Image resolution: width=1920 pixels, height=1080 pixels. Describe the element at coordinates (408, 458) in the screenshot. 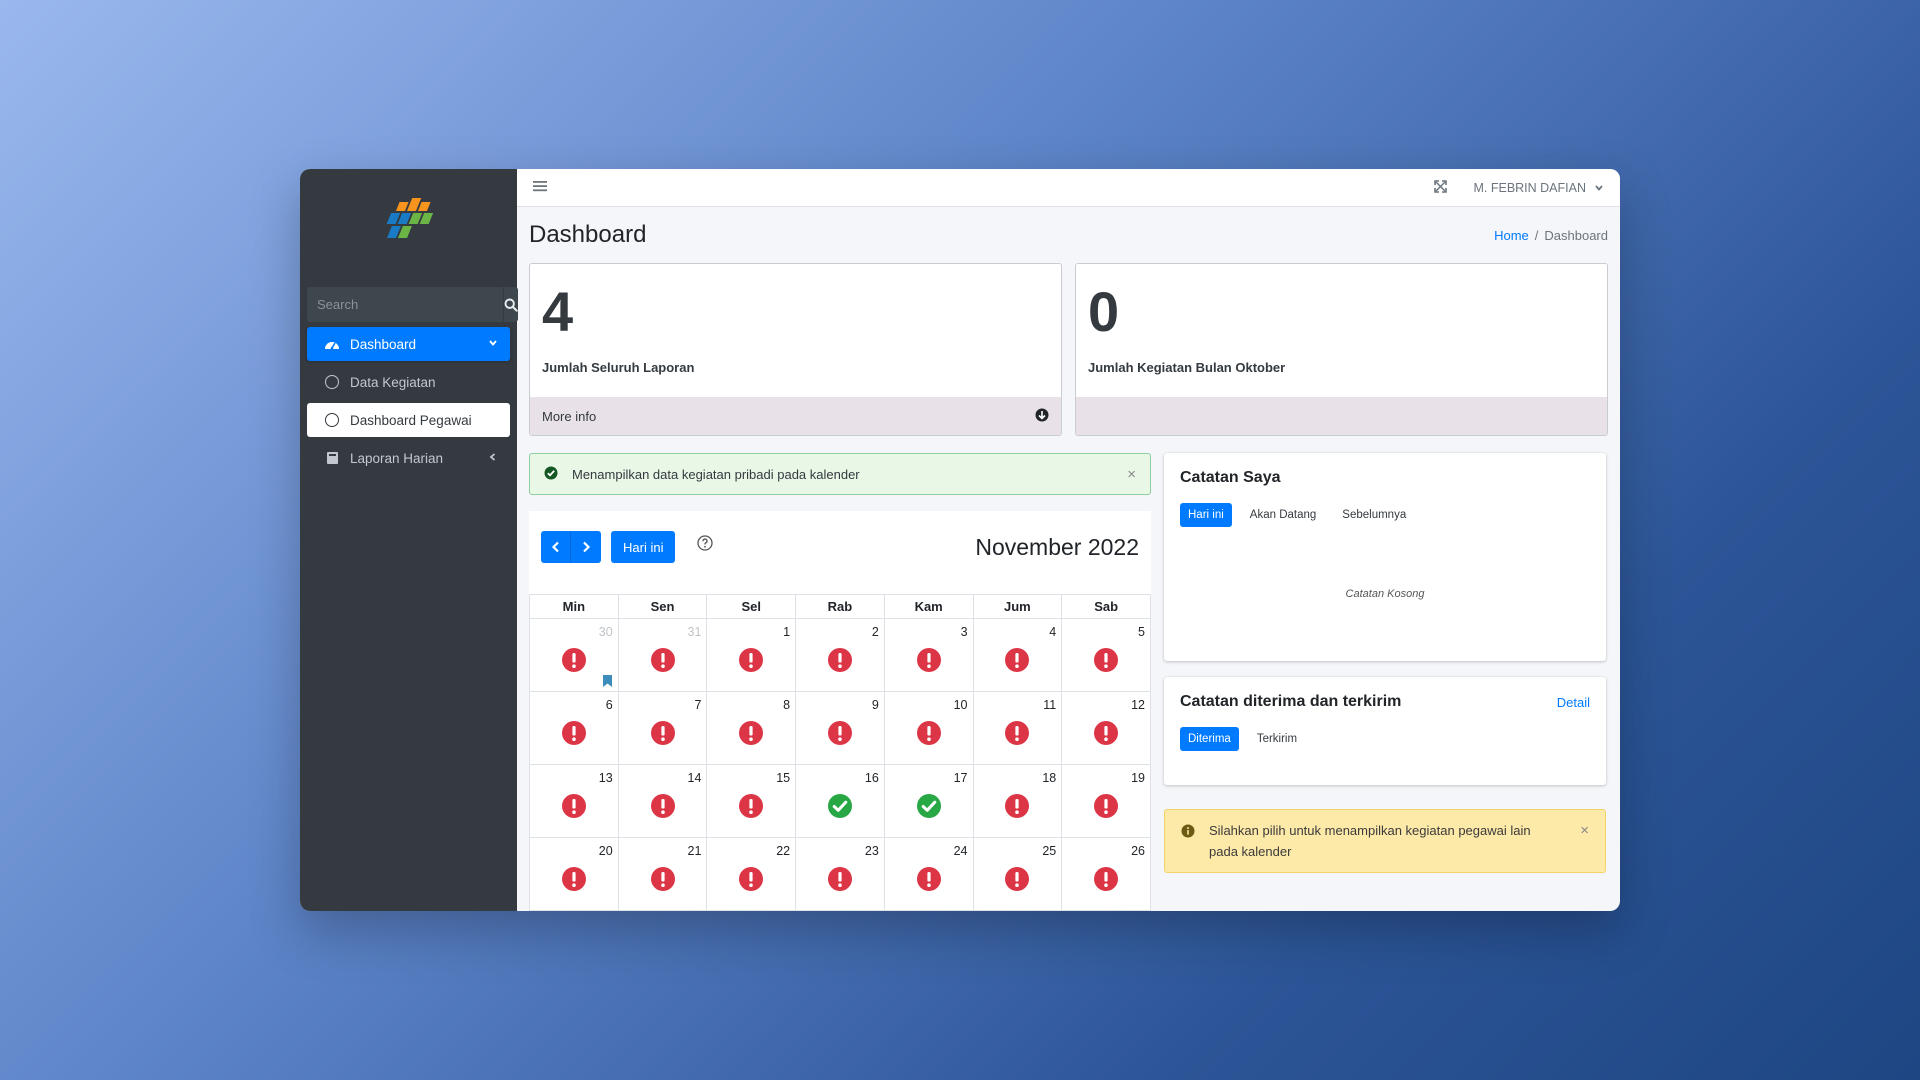

I see `sidebar-item-laporan-harian: Laporan Harian` at that location.